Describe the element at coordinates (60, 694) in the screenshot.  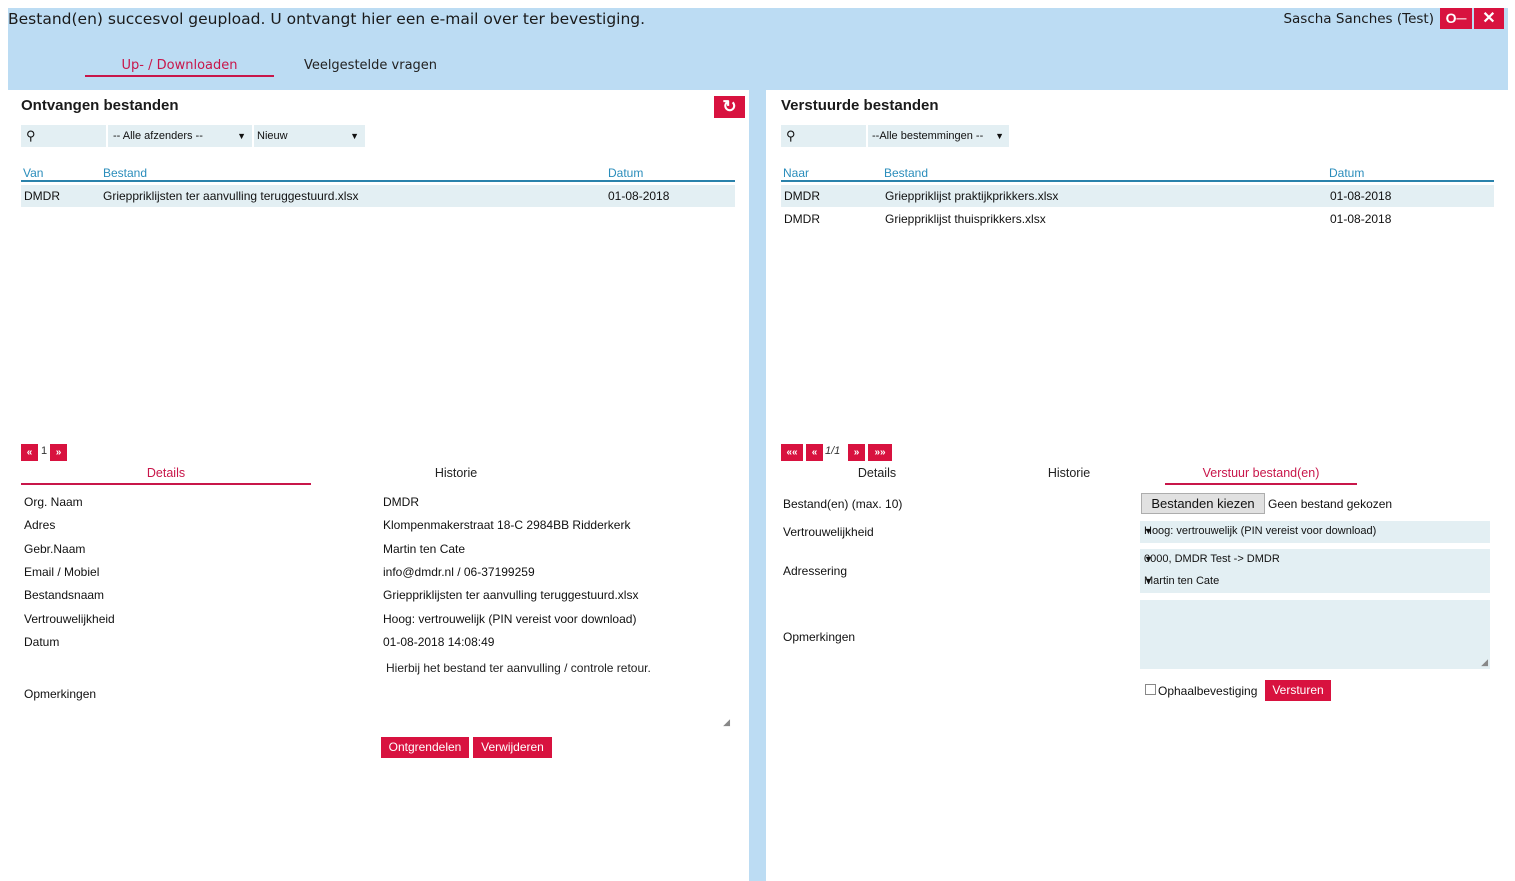
I see `remarks-label: Opmerkingen` at that location.